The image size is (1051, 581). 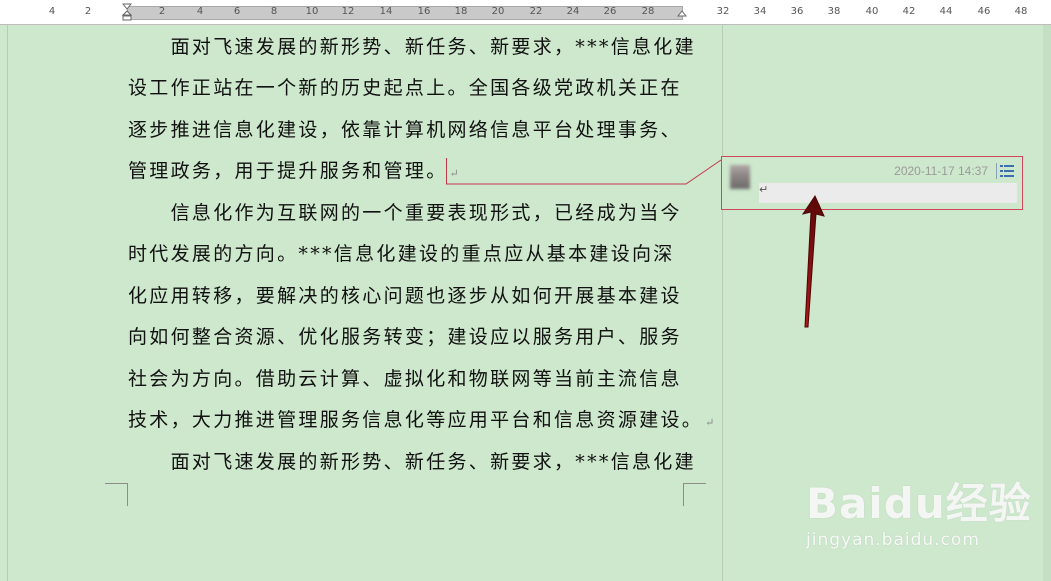 I want to click on comment-anchor-marker, so click(x=446, y=171).